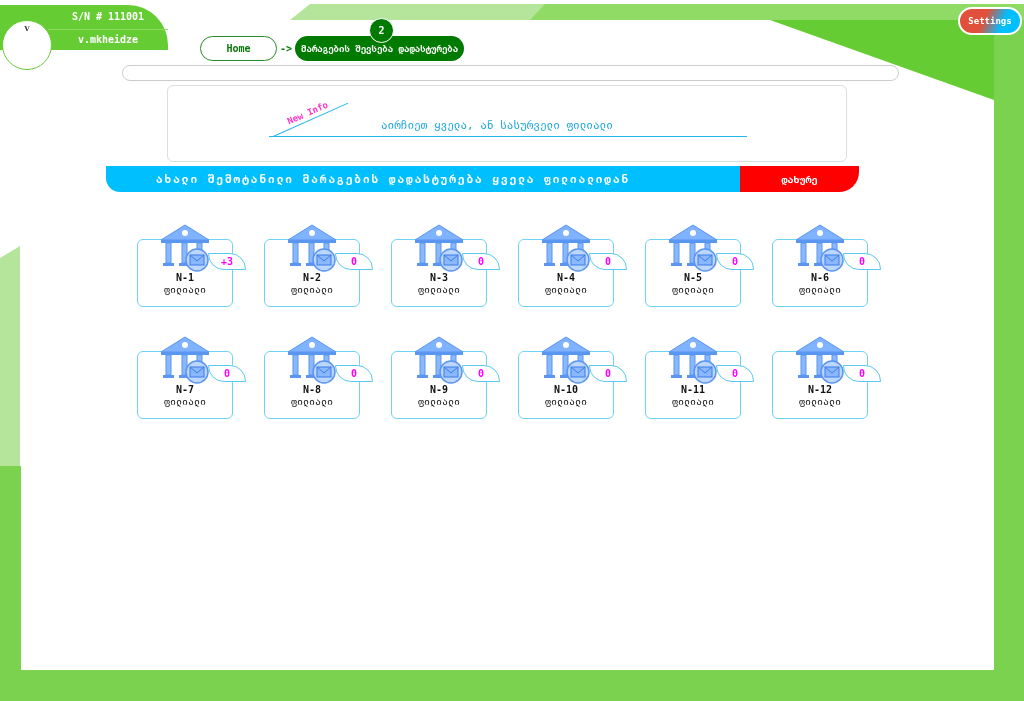  Describe the element at coordinates (185, 278) in the screenshot. I see `branch-number: N-1` at that location.